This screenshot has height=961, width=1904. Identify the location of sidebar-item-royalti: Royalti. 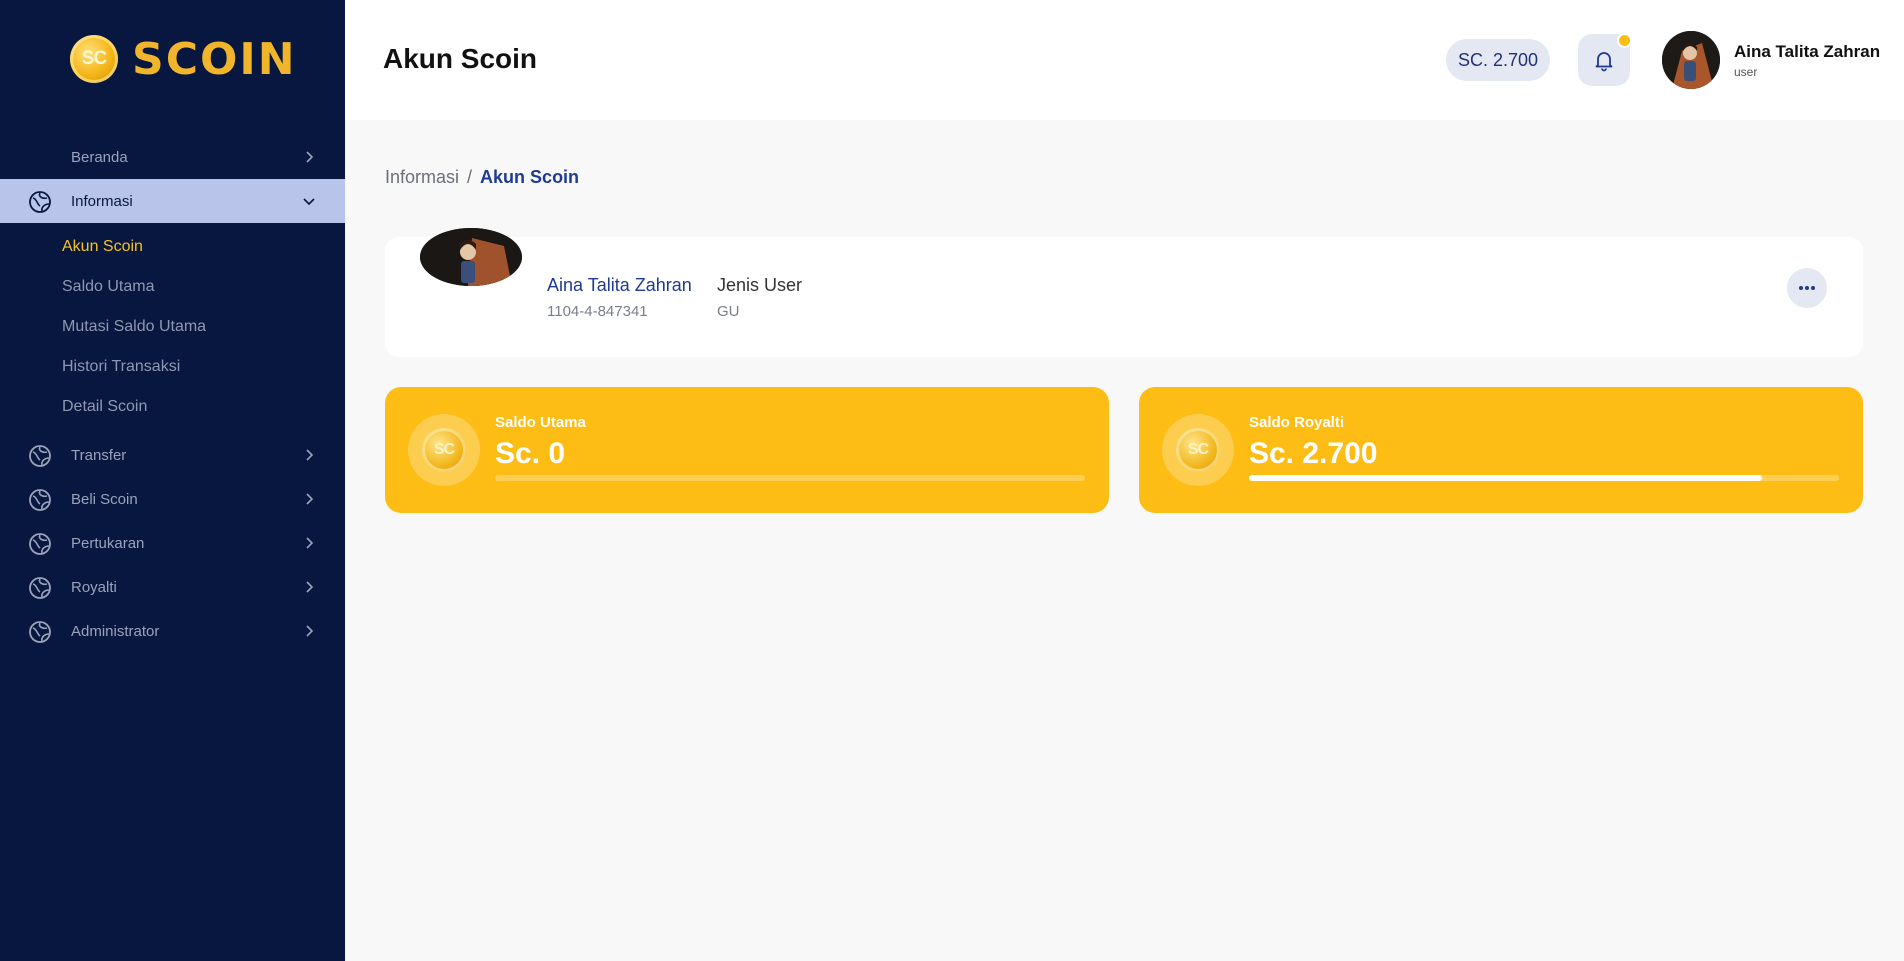
(172, 587).